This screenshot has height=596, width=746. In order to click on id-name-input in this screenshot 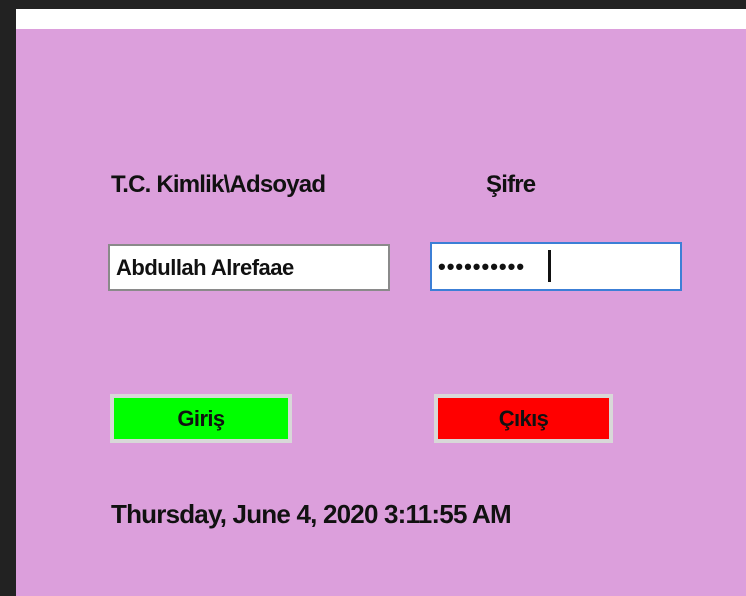, I will do `click(249, 267)`.